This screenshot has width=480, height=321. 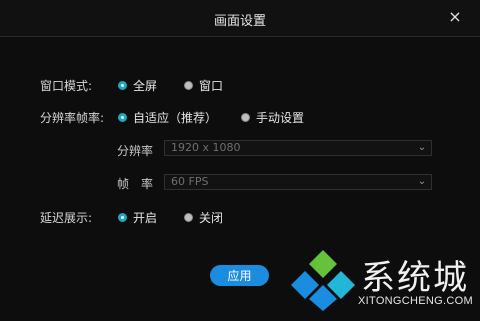 I want to click on radio-fullscreen: 全屏, so click(x=137, y=85).